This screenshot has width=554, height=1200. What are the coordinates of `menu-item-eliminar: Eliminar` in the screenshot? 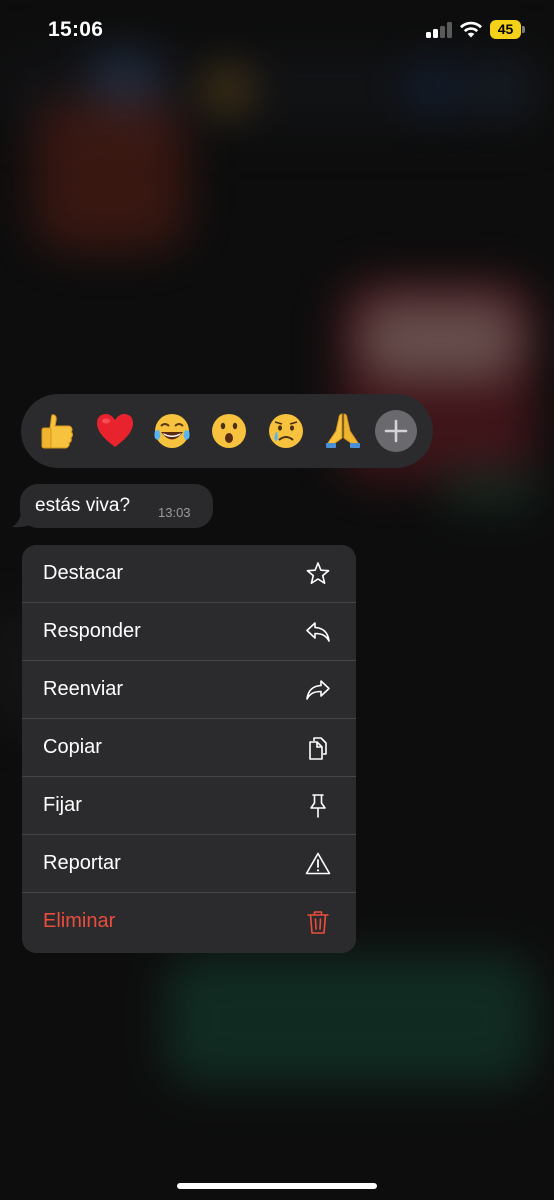 It's located at (189, 923).